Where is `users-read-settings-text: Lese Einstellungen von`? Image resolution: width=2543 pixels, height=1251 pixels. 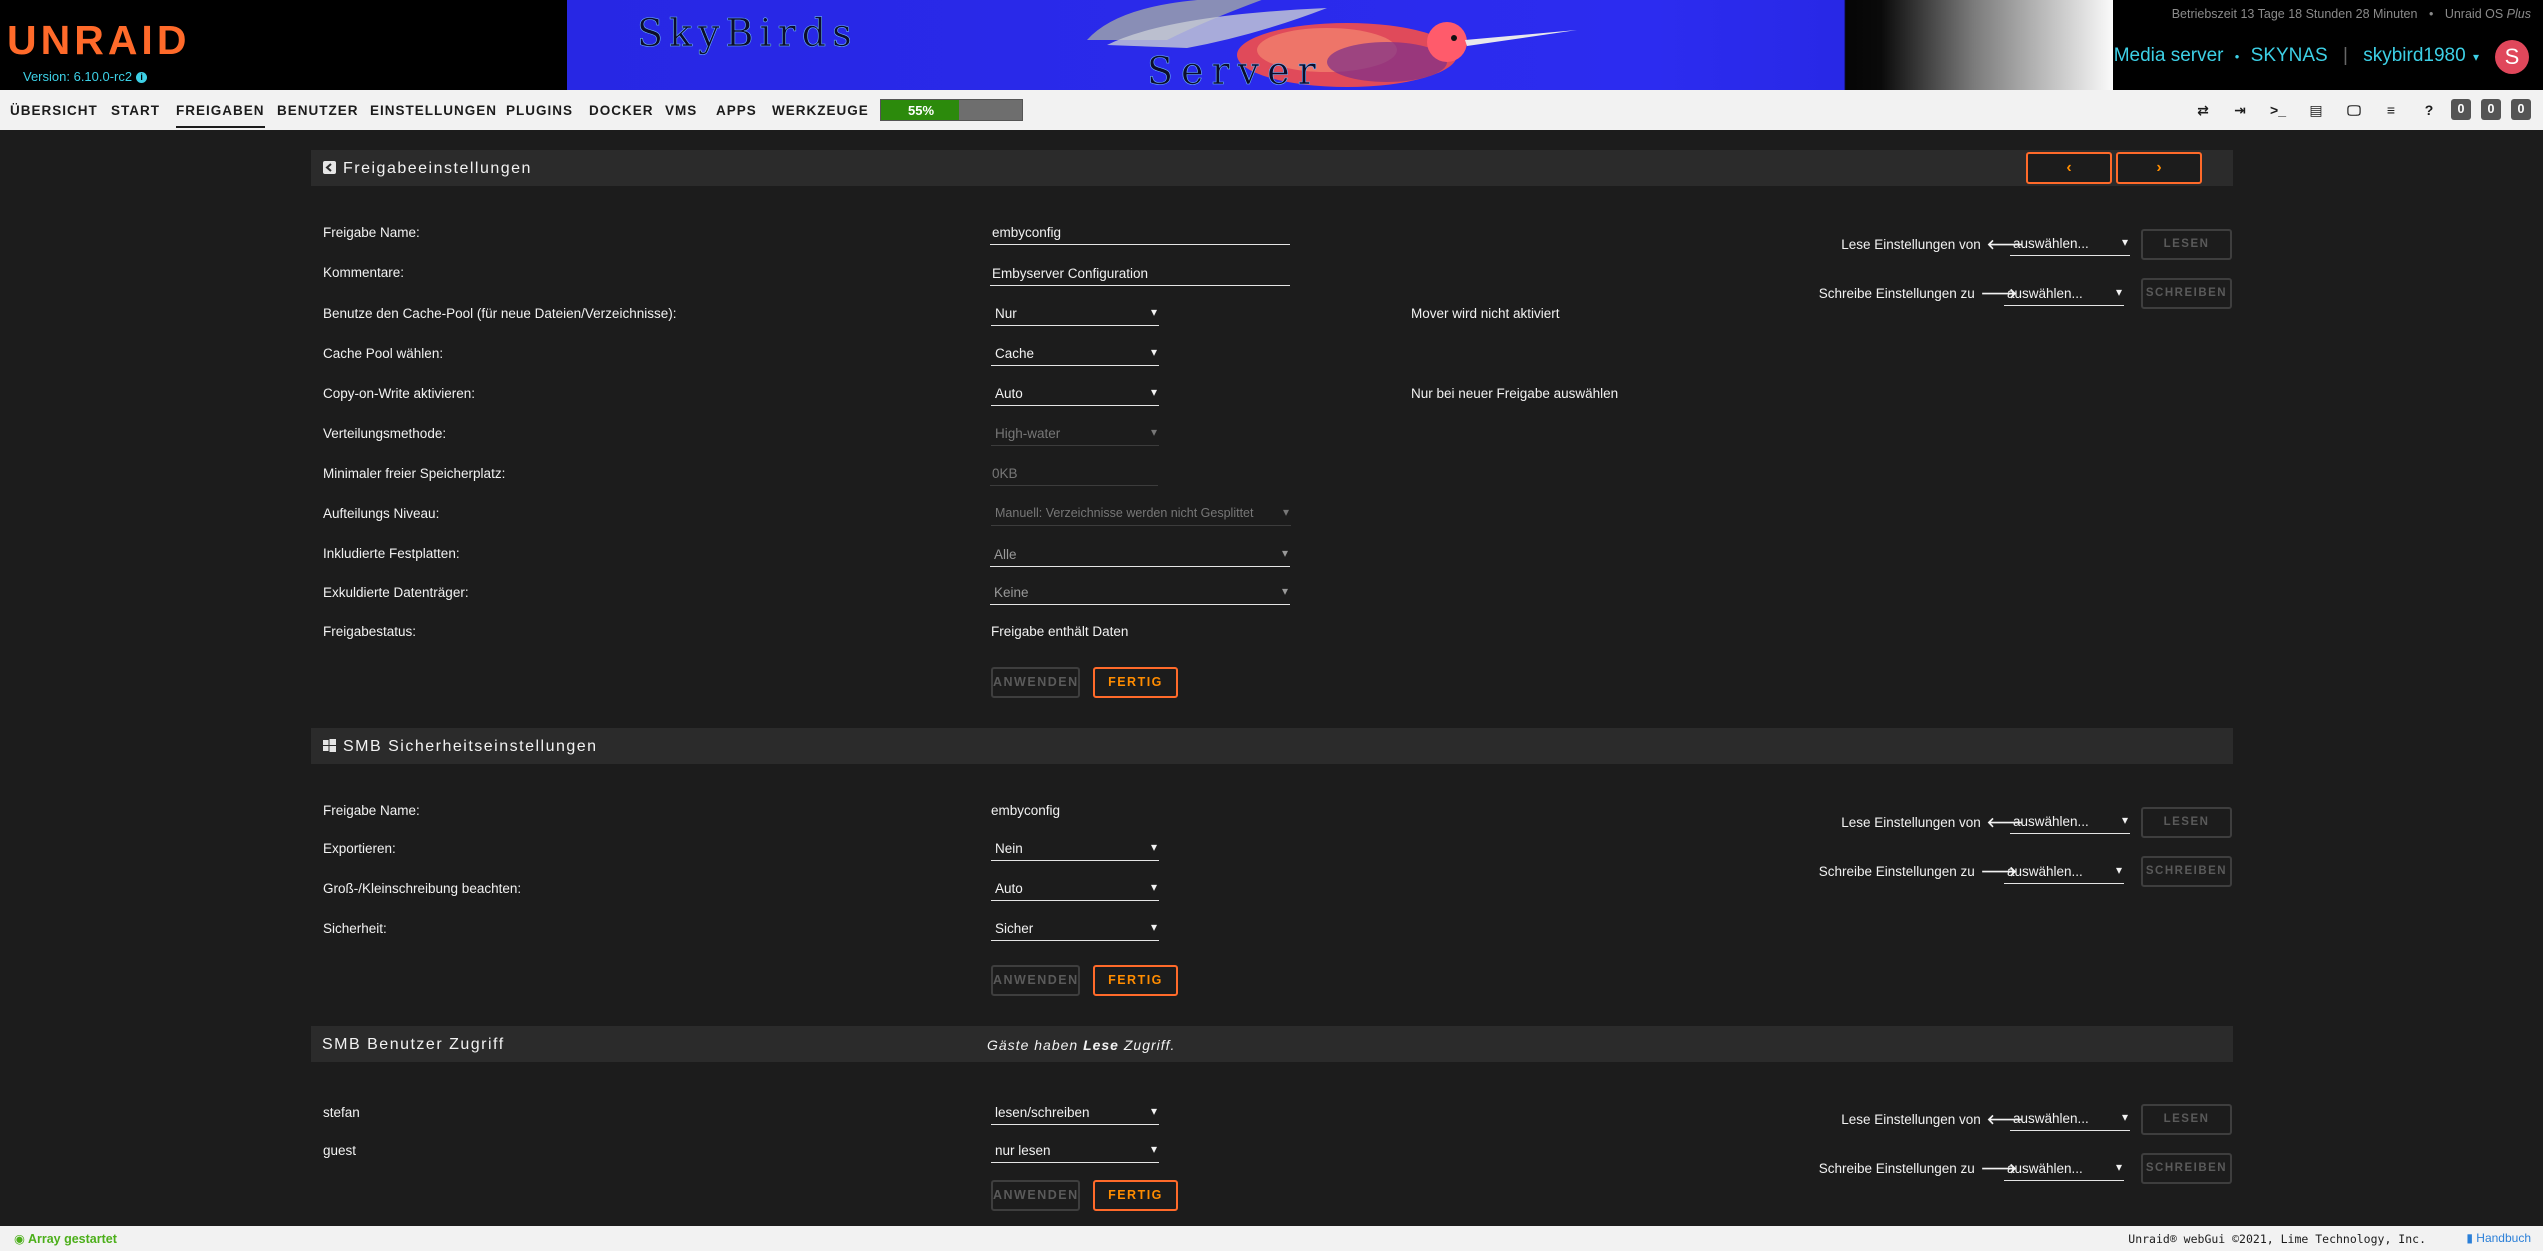
users-read-settings-text: Lese Einstellungen von is located at coordinates (1911, 1119).